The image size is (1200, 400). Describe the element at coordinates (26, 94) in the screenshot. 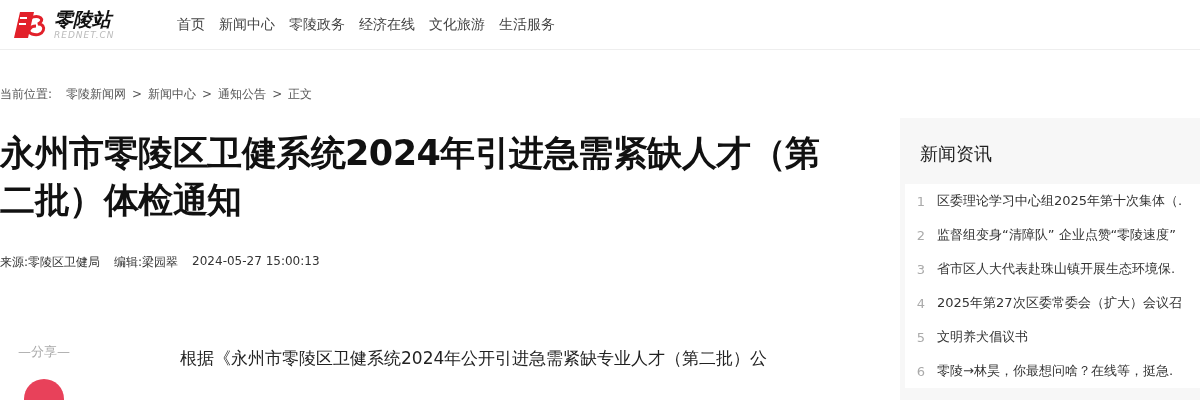

I see `breadcrumb-label: 当前位置:` at that location.